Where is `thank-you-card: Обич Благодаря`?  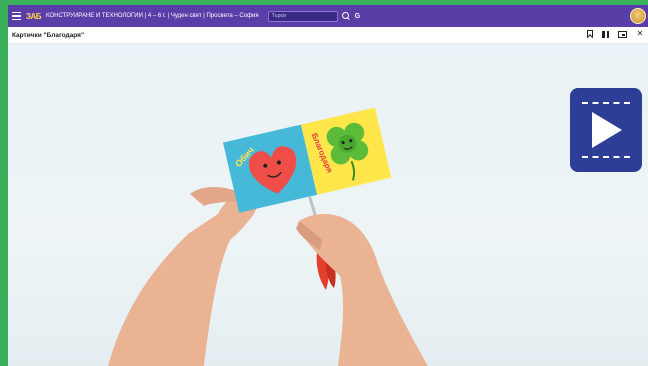 thank-you-card: Обич Благодаря is located at coordinates (307, 160).